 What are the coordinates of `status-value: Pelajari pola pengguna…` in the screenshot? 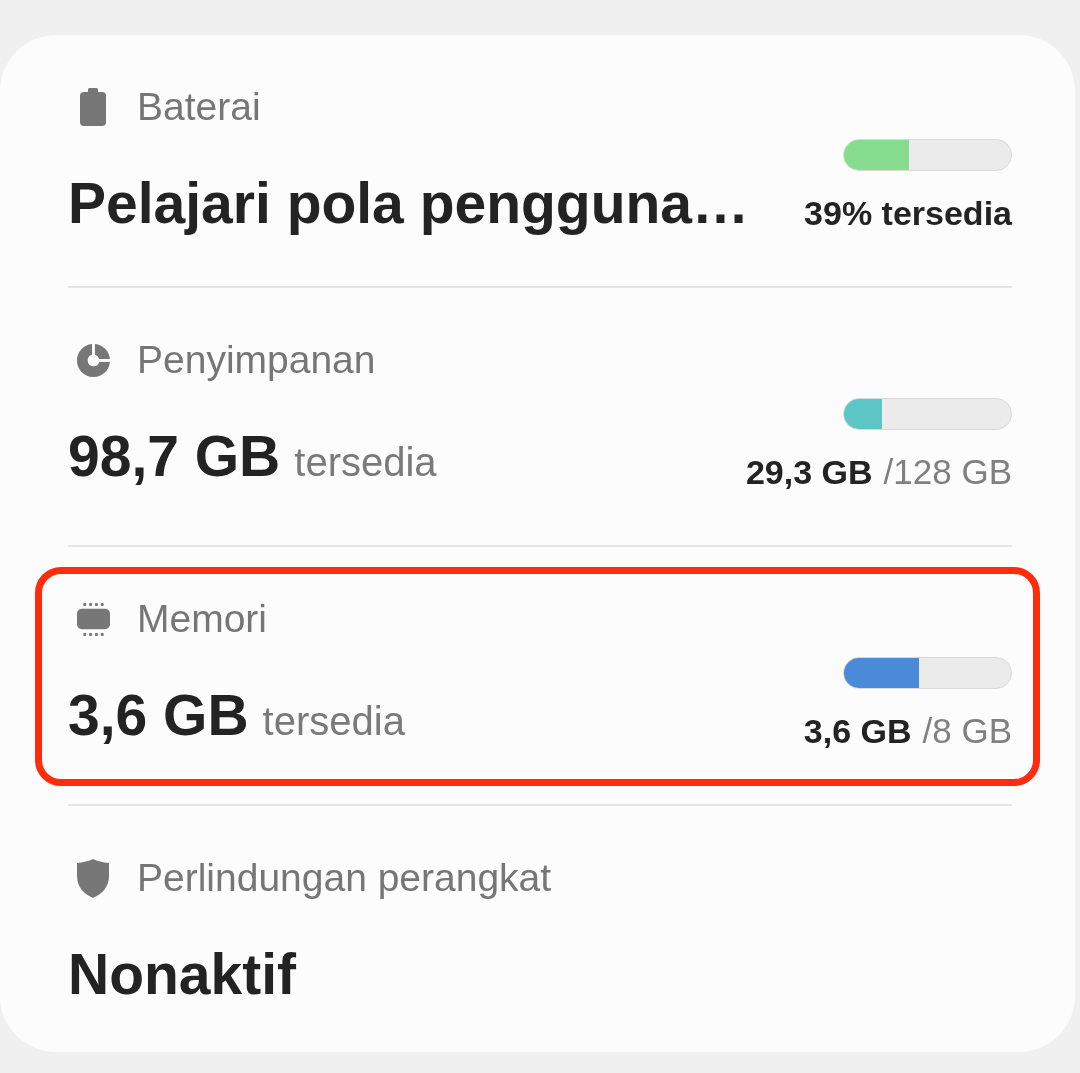 It's located at (408, 203).